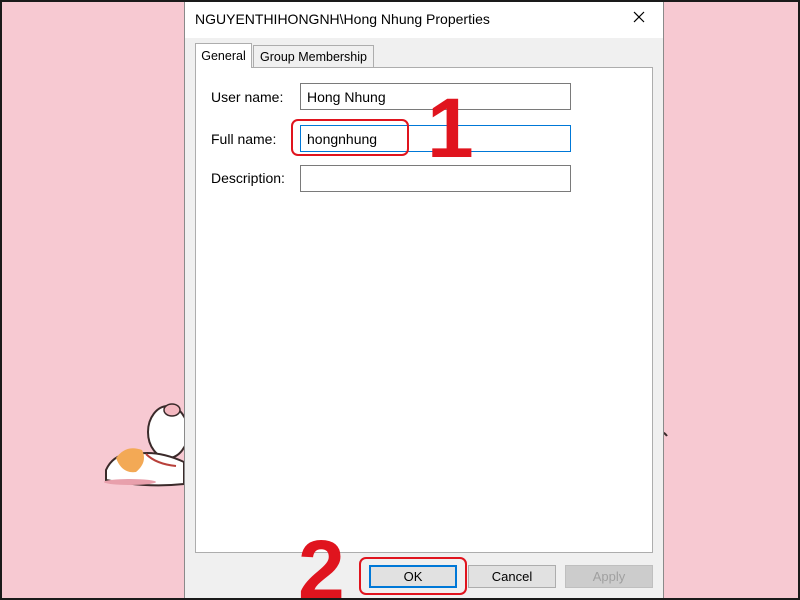  I want to click on ok-button: OK, so click(413, 576).